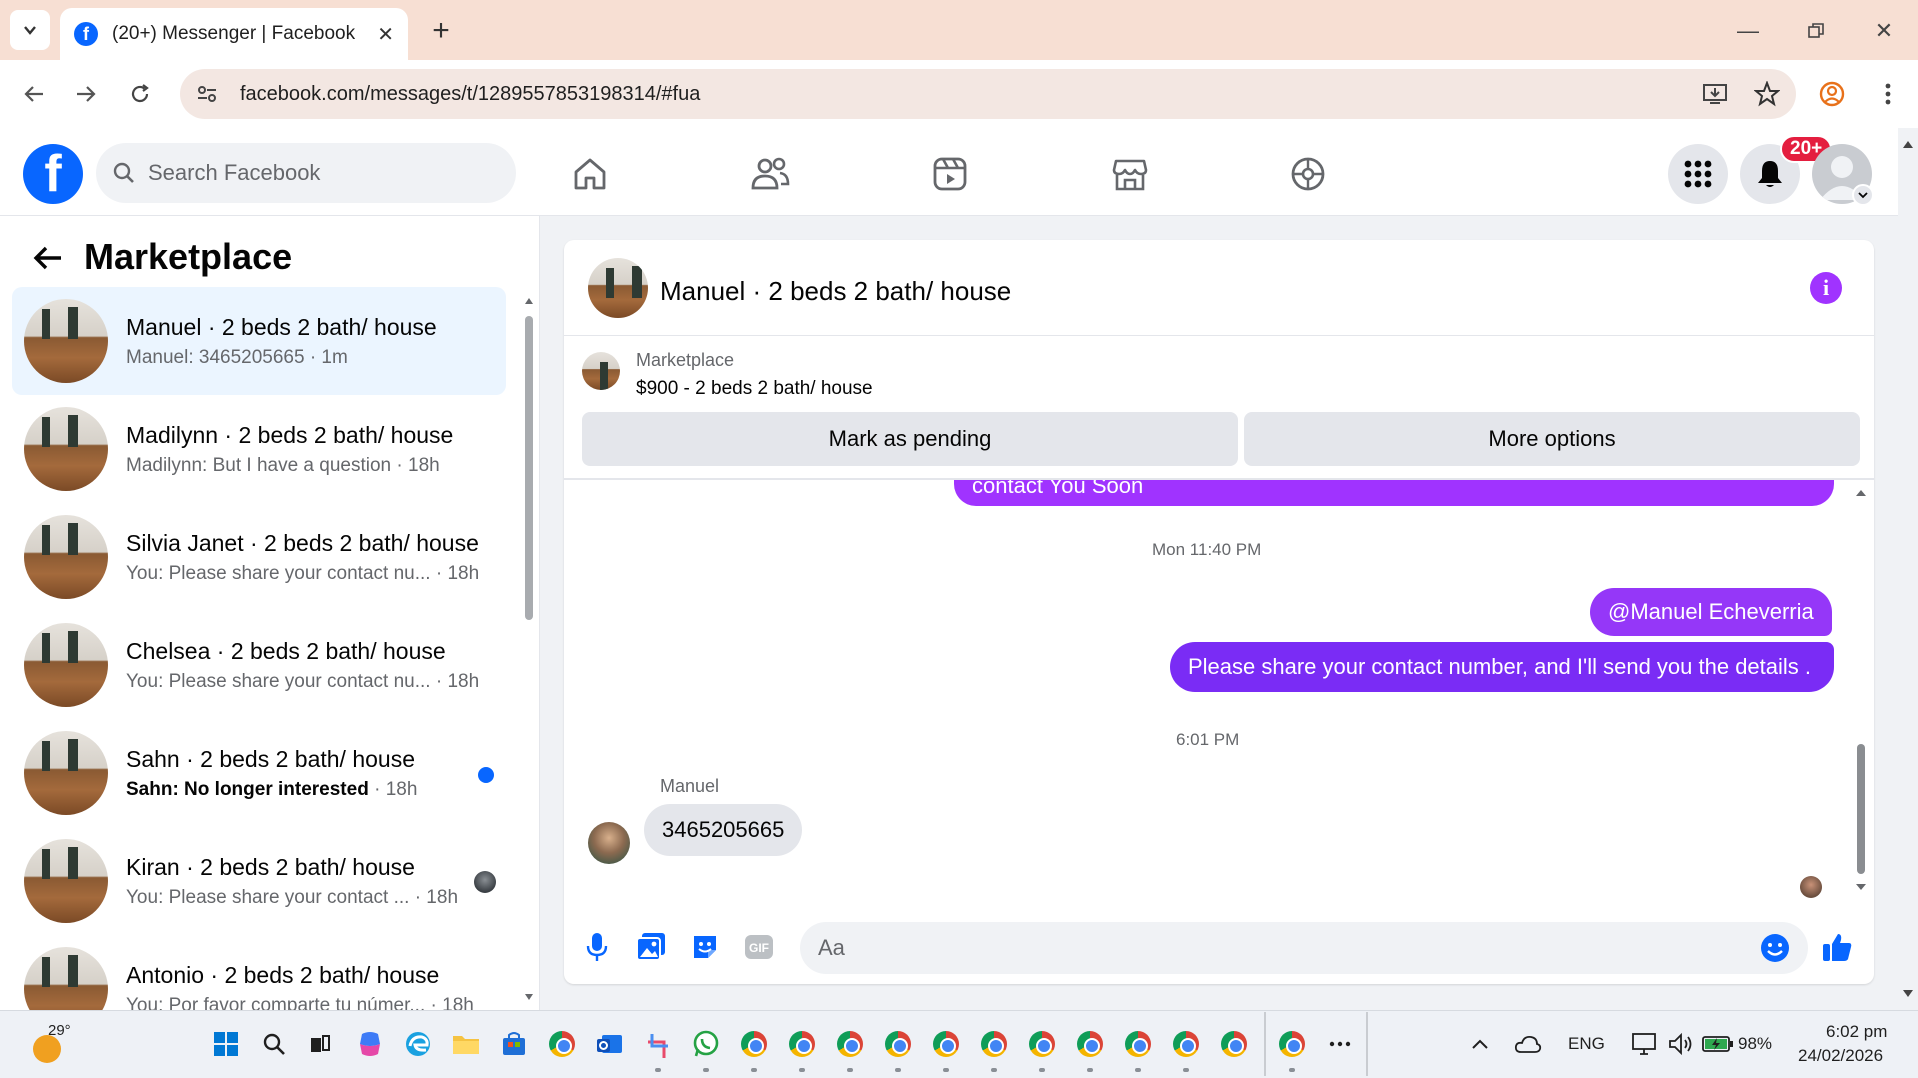 This screenshot has width=1918, height=1078. I want to click on facebook-search: Search Facebook, so click(306, 173).